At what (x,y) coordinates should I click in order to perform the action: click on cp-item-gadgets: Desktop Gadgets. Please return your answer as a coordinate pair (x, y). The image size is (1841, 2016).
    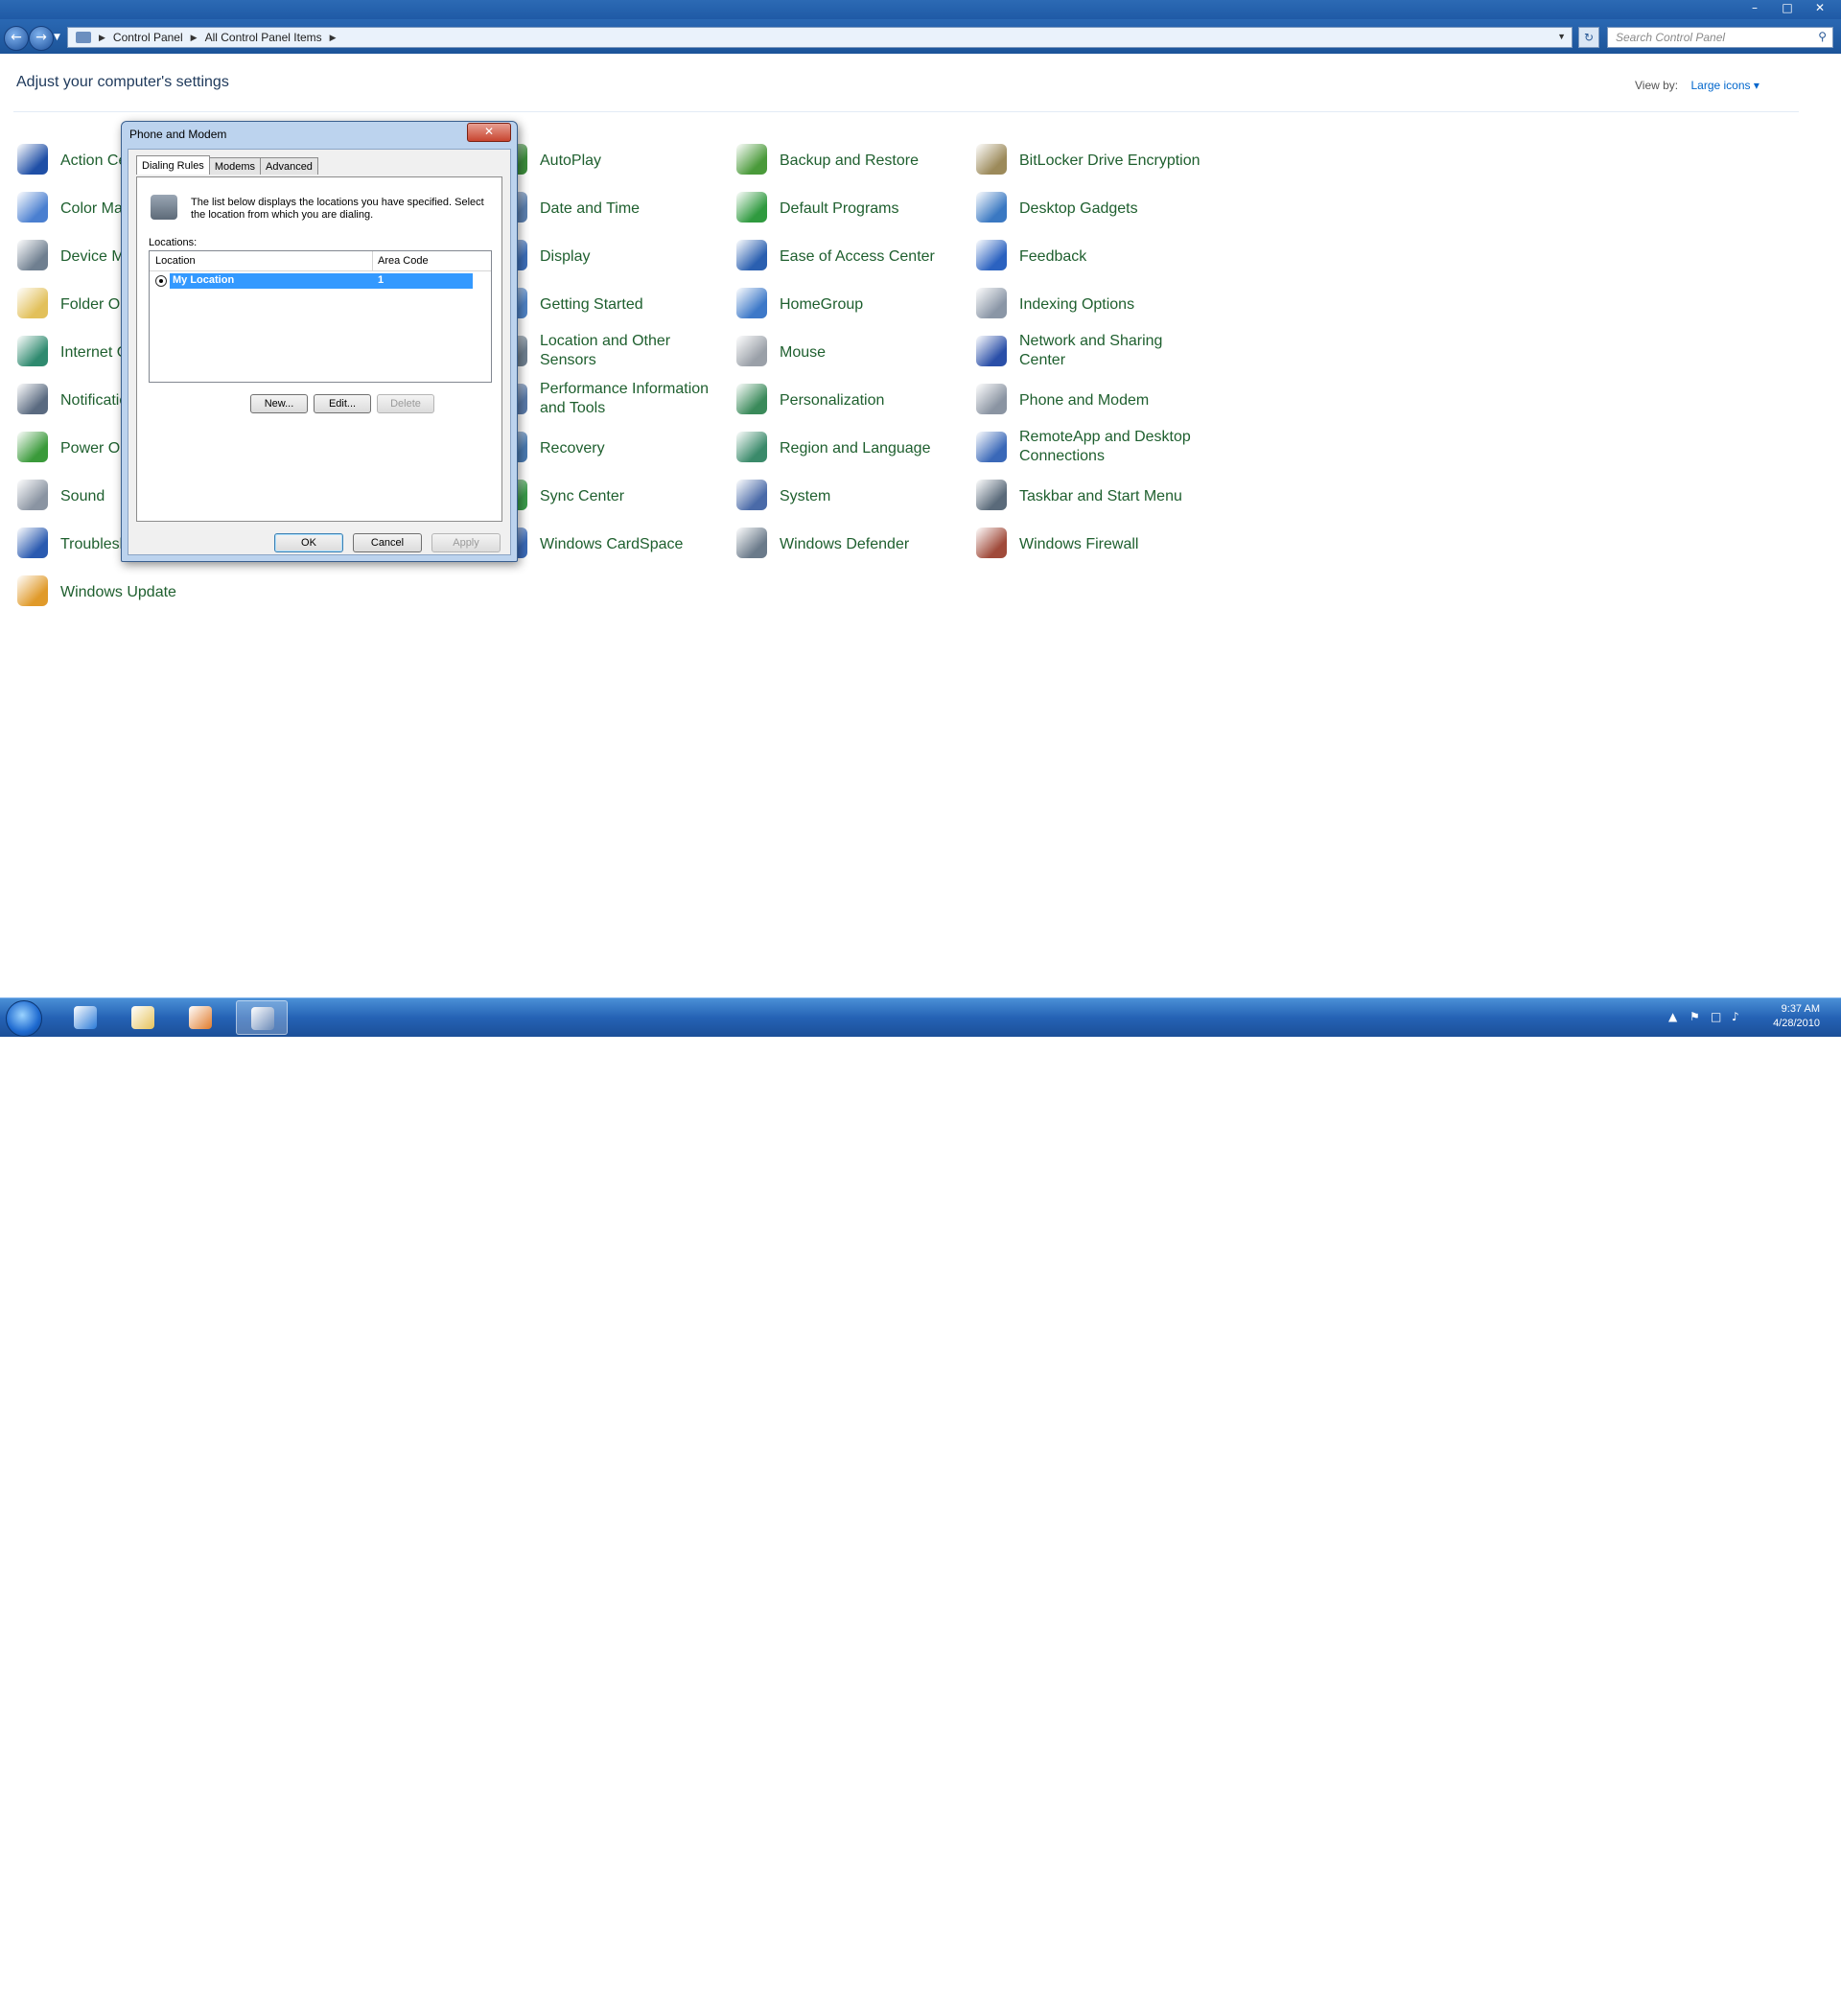
    Looking at the image, I should click on (1091, 208).